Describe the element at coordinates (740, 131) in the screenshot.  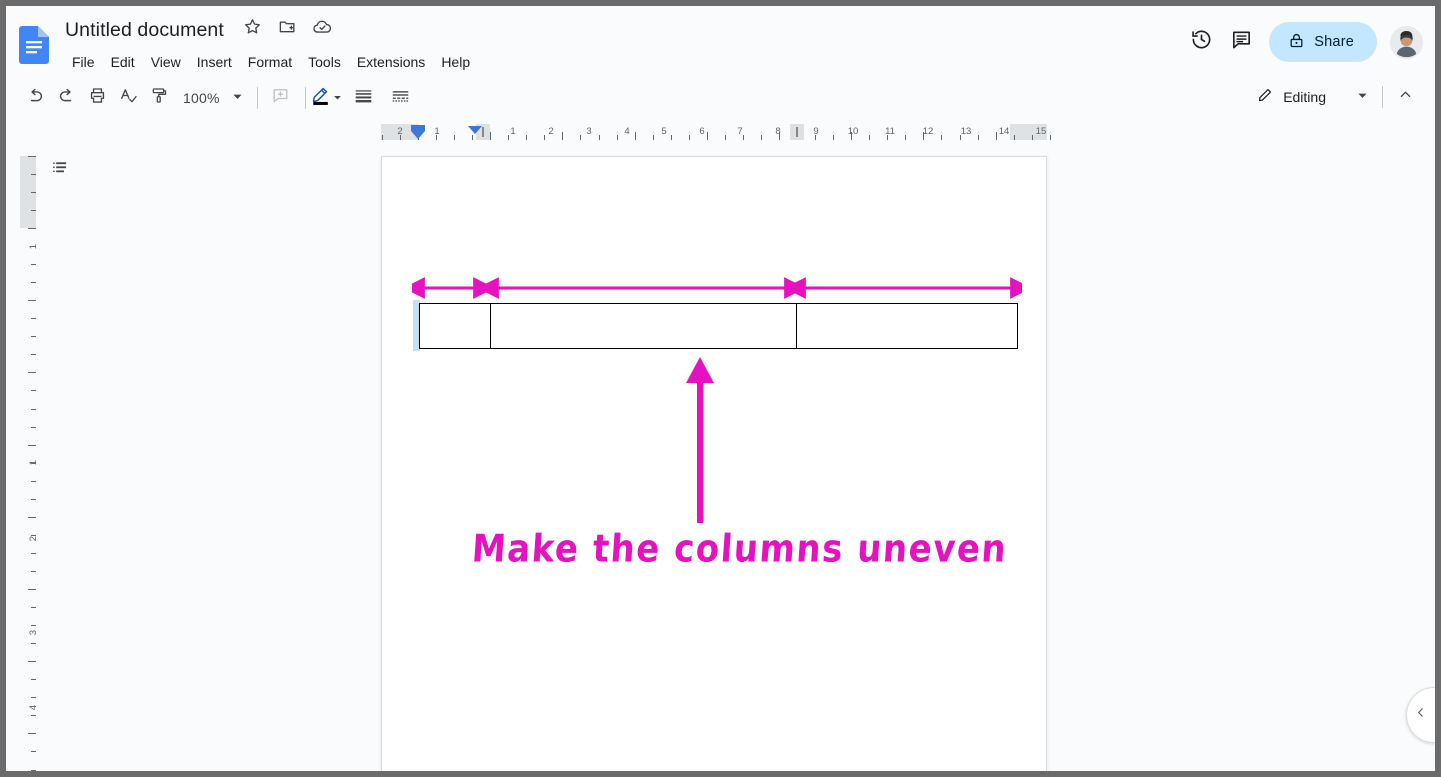
I see `ruler-number: 7` at that location.